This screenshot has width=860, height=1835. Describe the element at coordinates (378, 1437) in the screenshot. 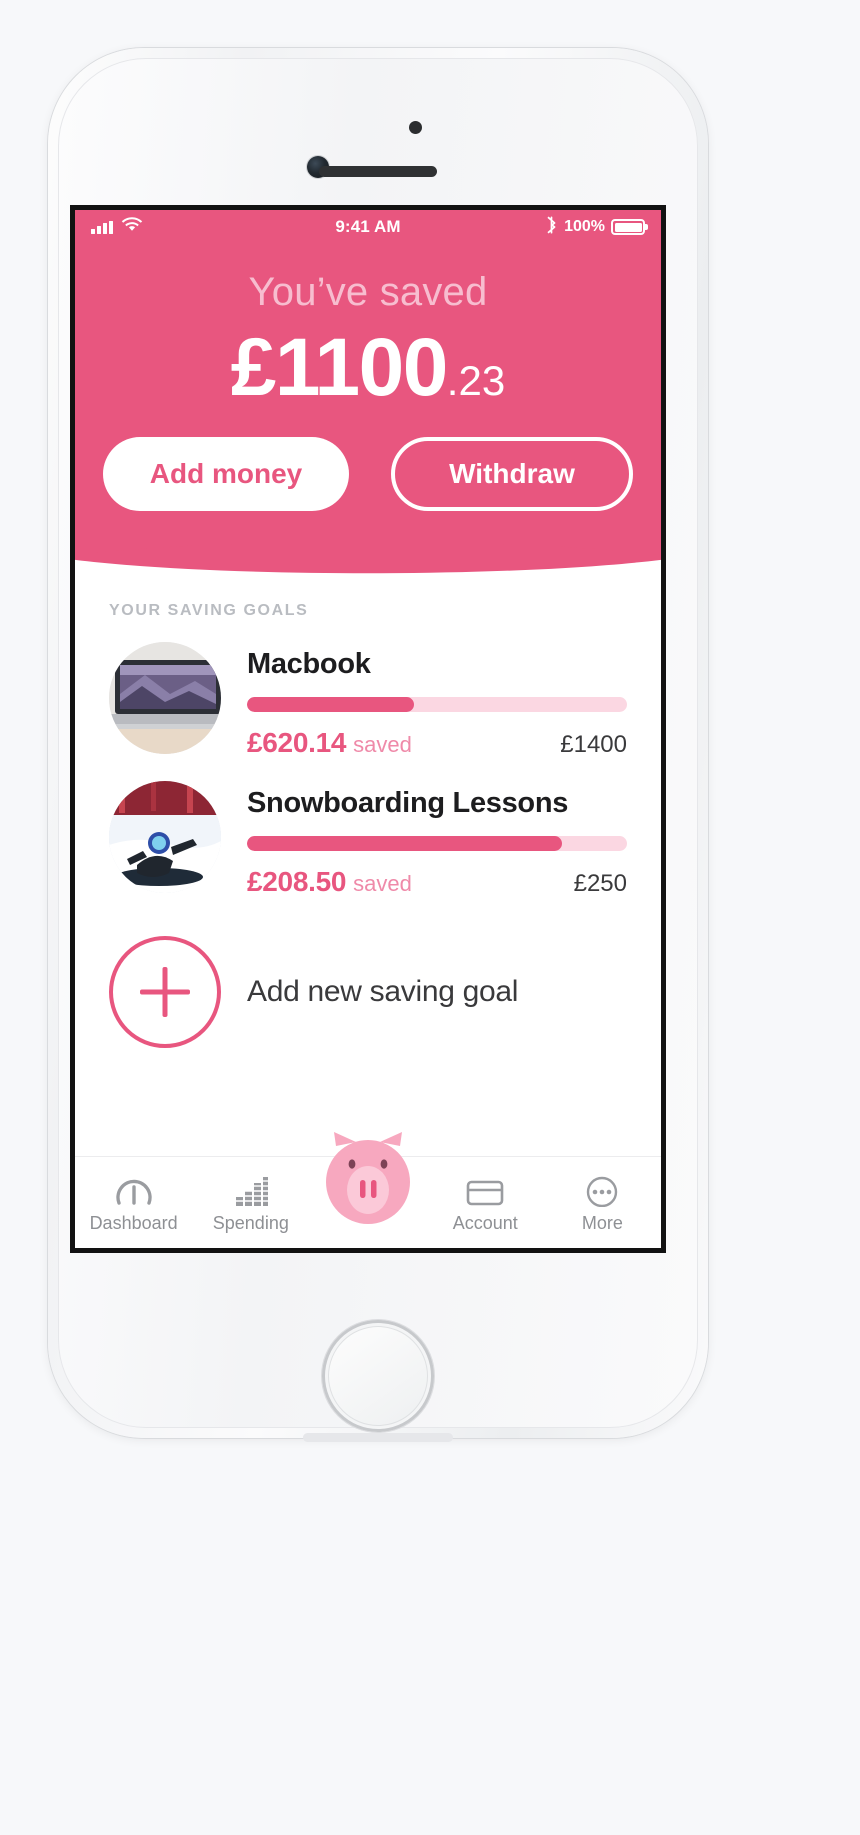

I see `device-chin` at that location.